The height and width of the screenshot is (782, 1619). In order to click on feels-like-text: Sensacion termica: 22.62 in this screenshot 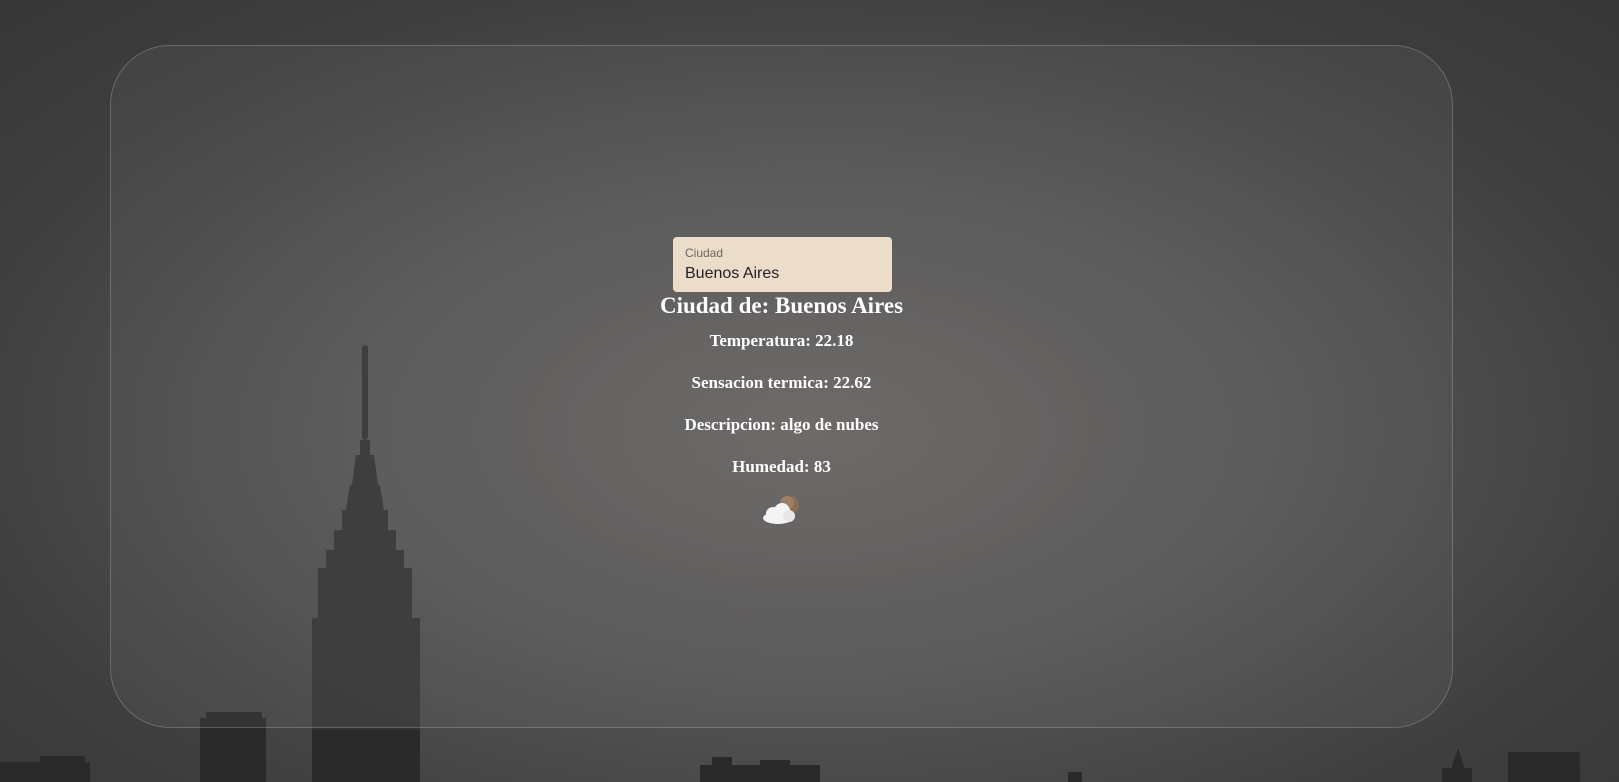, I will do `click(781, 382)`.